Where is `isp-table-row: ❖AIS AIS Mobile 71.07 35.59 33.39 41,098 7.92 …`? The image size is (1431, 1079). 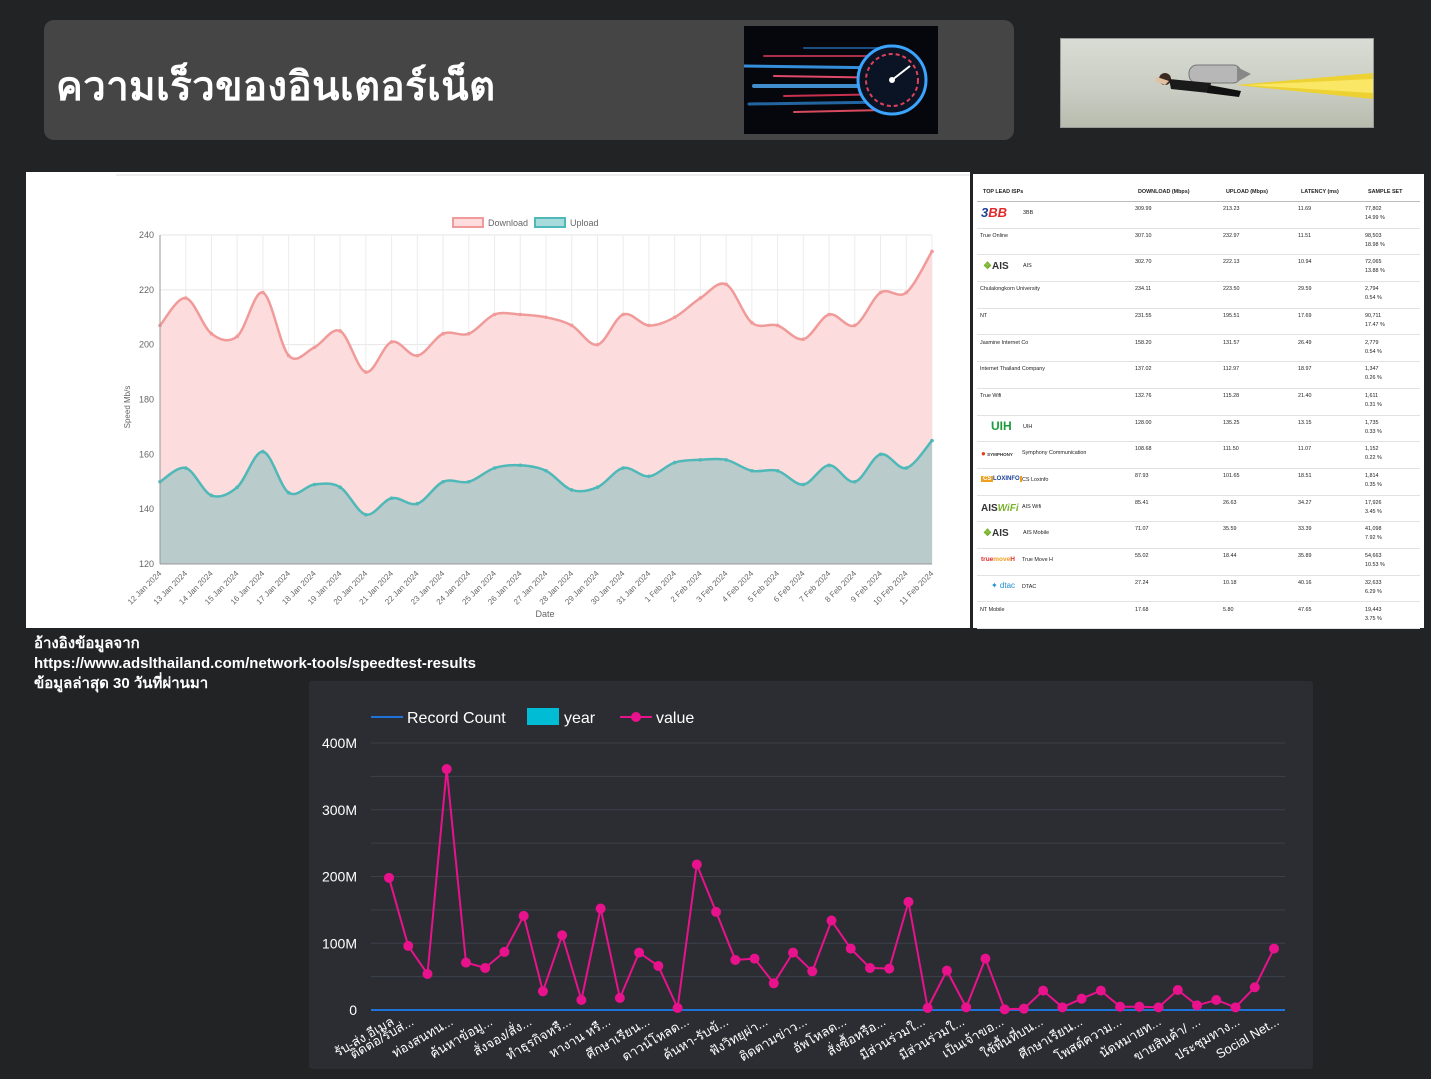 isp-table-row: ❖AIS AIS Mobile 71.07 35.59 33.39 41,098 7.92 … is located at coordinates (1198, 535).